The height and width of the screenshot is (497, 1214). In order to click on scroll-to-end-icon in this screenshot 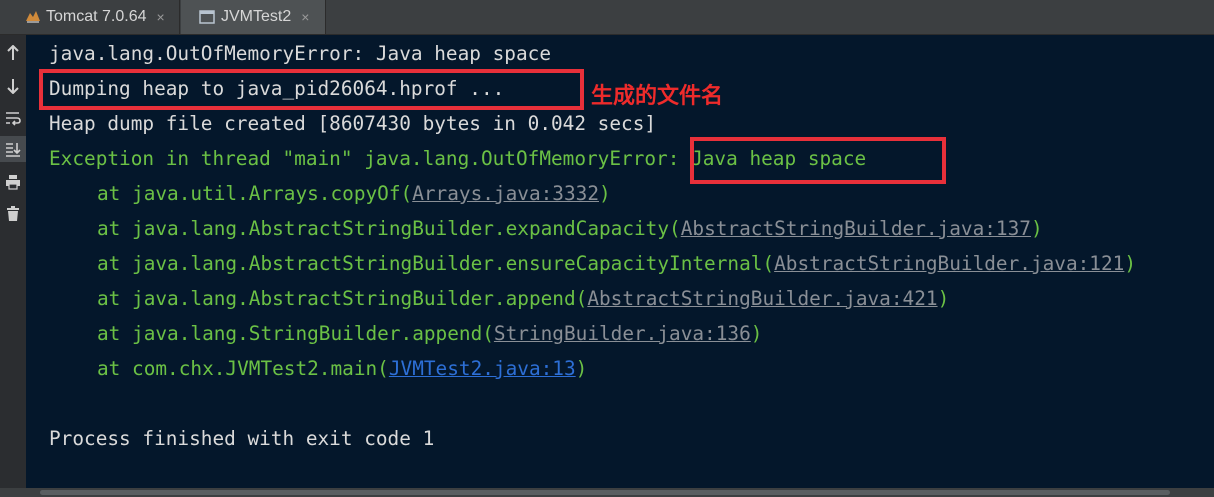, I will do `click(13, 149)`.